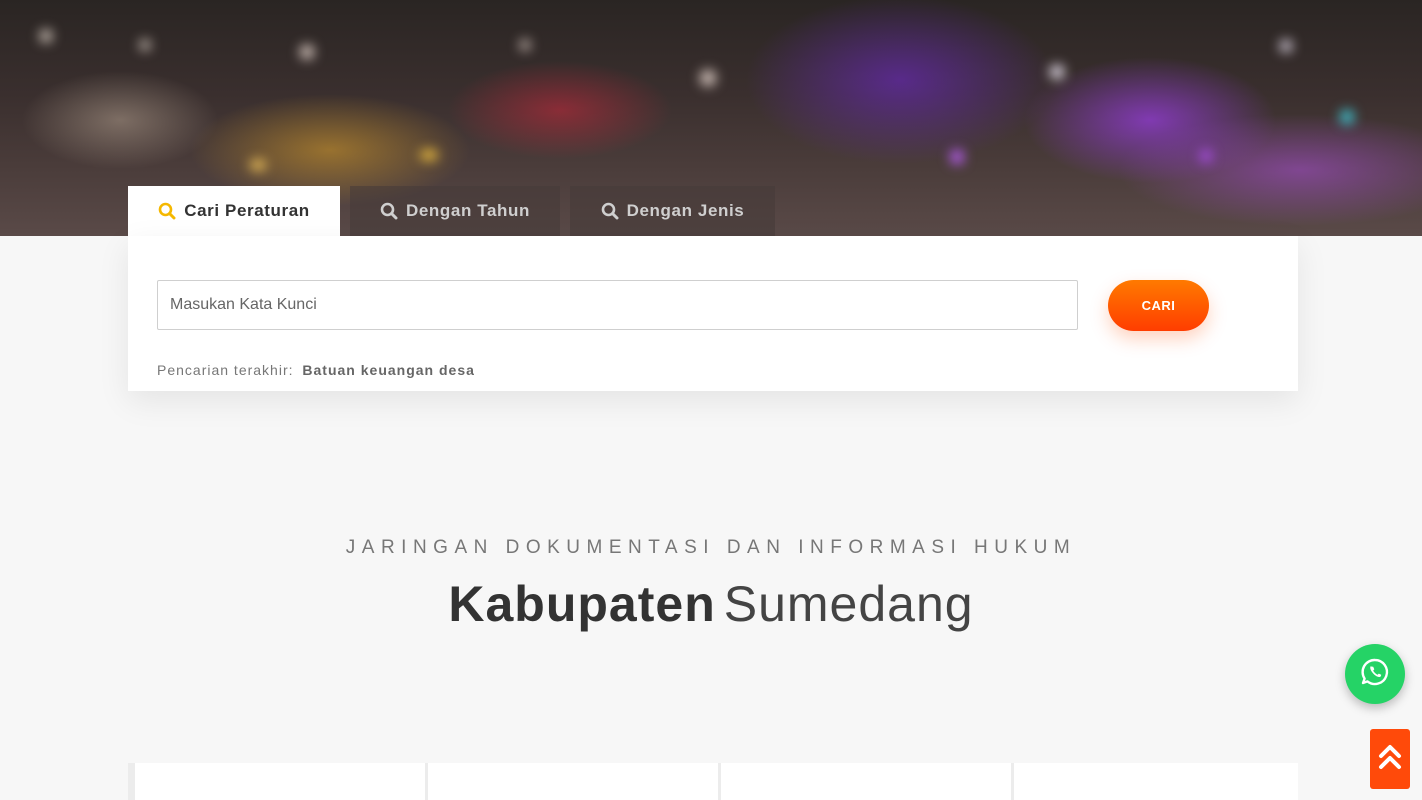 This screenshot has width=1422, height=800. I want to click on recent-search-label: Pencarian terakhir:, so click(225, 370).